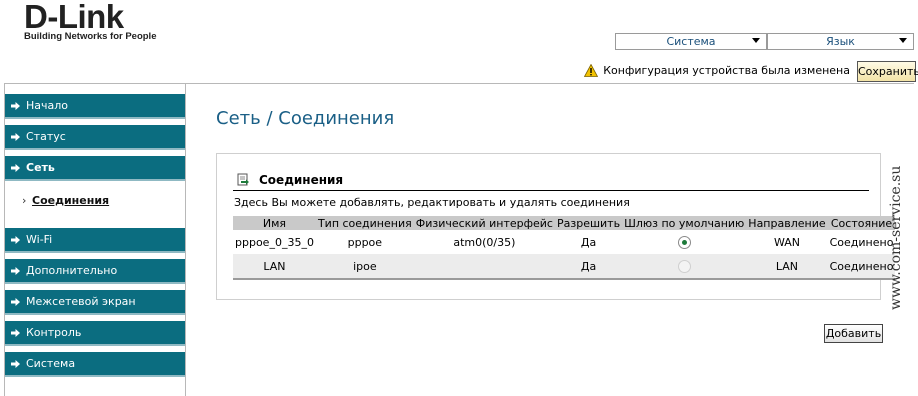 This screenshot has height=396, width=918. Describe the element at coordinates (90, 36) in the screenshot. I see `logo-tagline: Building Networks for People` at that location.